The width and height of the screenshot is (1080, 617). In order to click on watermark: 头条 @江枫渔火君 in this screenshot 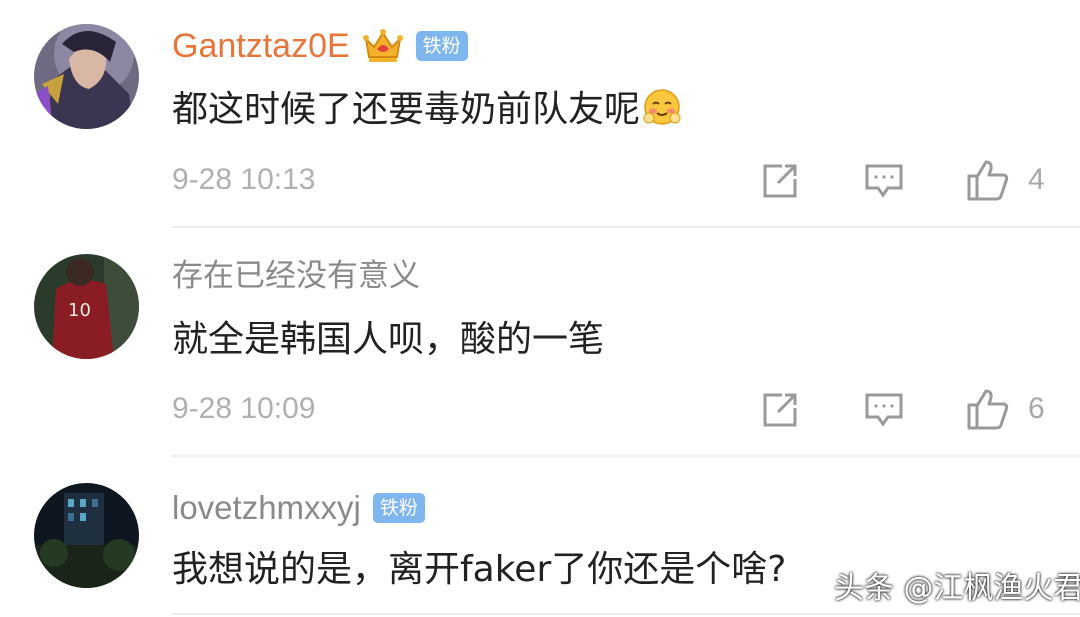, I will do `click(957, 588)`.